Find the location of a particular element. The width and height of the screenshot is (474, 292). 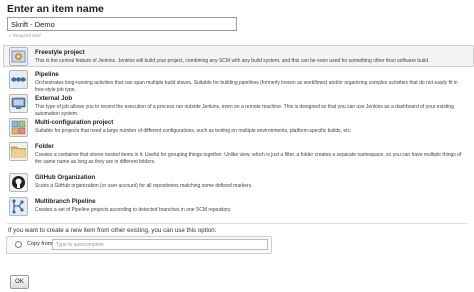

folder-icon is located at coordinates (18, 151).